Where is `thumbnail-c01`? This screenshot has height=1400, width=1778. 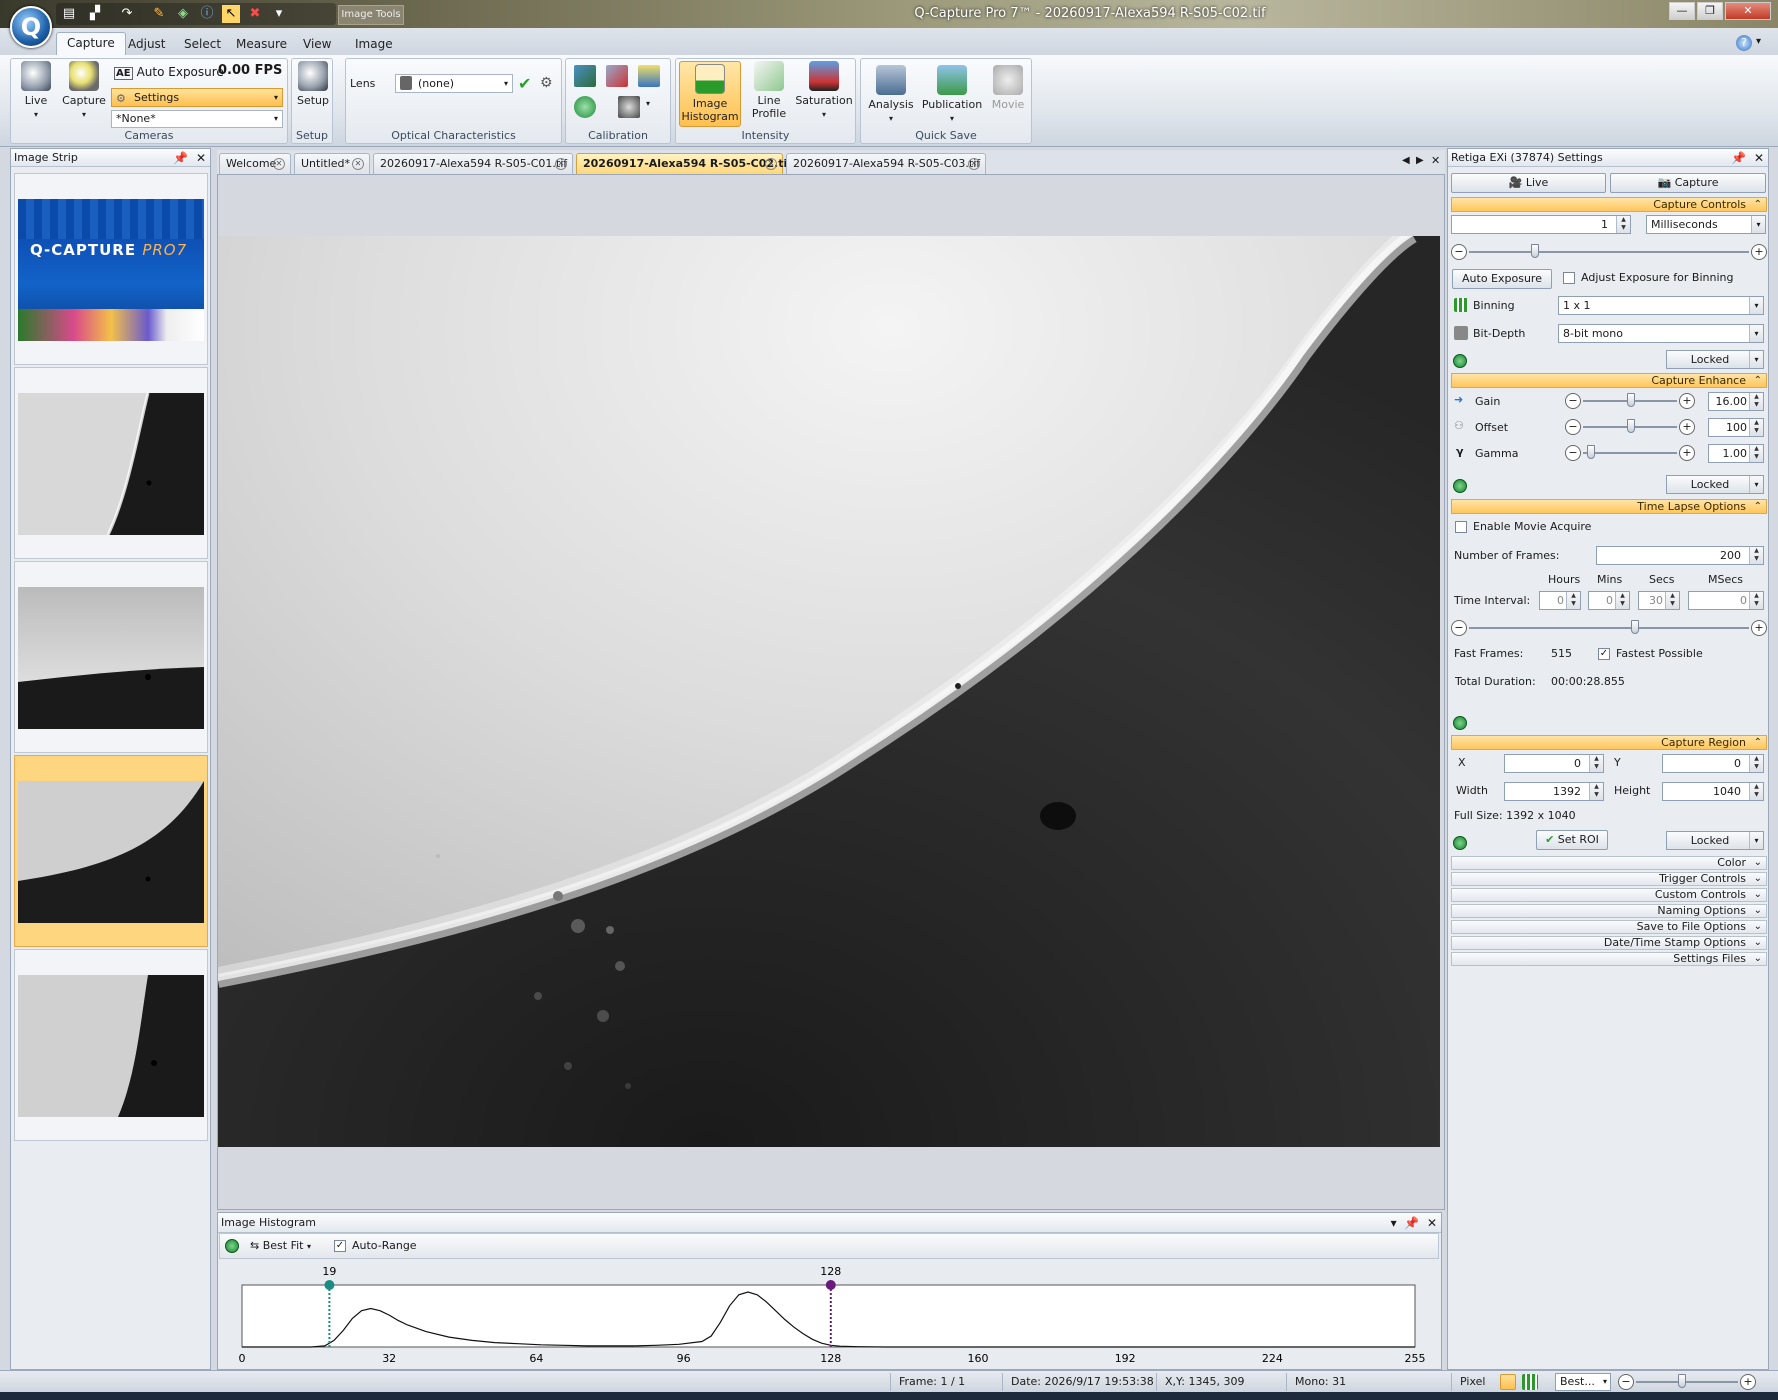
thumbnail-c01 is located at coordinates (111, 463).